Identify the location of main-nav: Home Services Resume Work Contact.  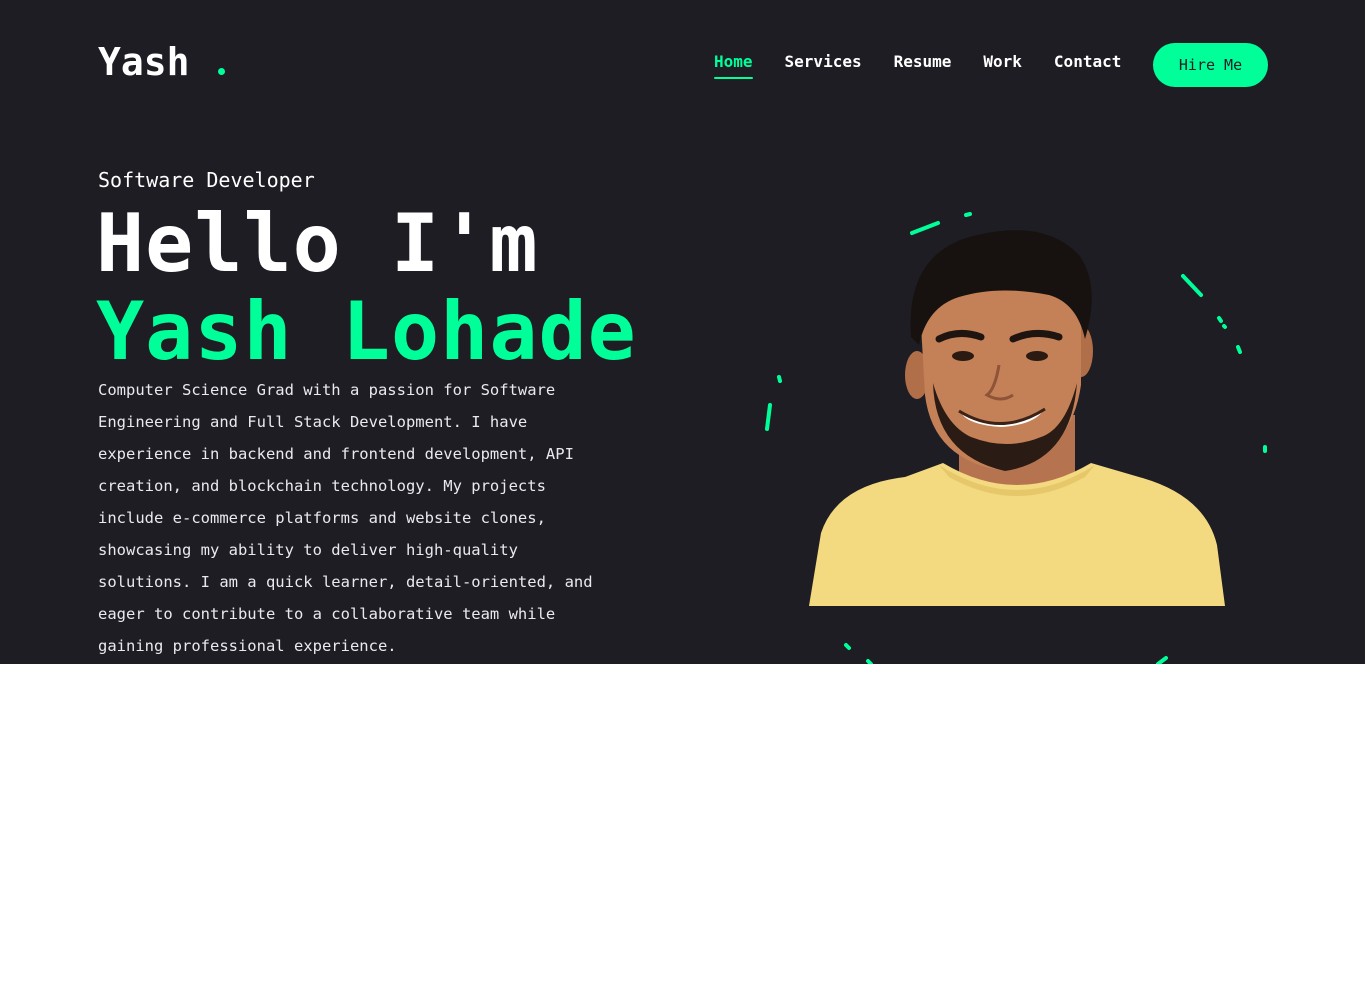
(933, 65).